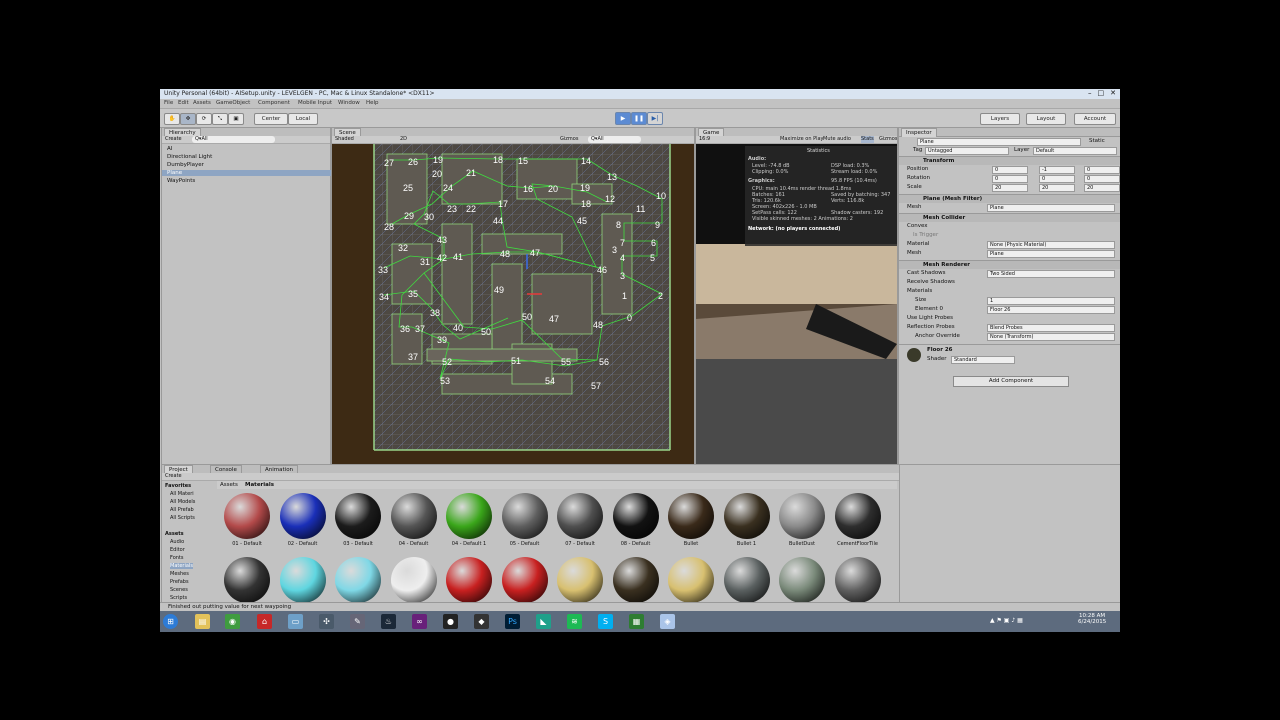  Describe the element at coordinates (425, 262) in the screenshot. I see `waypoint-label: 31` at that location.